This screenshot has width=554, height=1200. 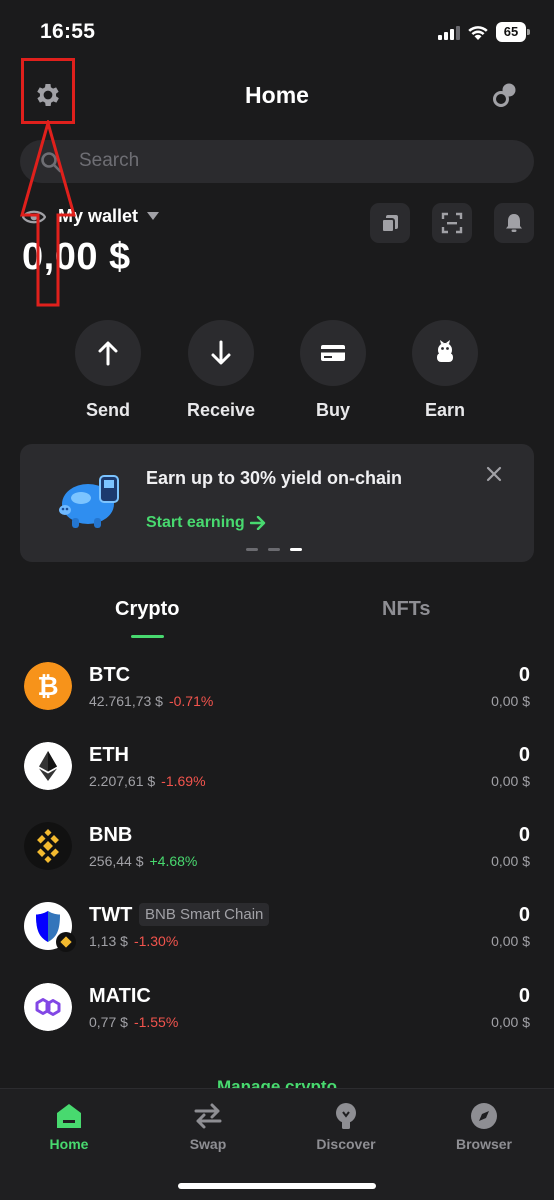 I want to click on scan-icon, so click(x=452, y=223).